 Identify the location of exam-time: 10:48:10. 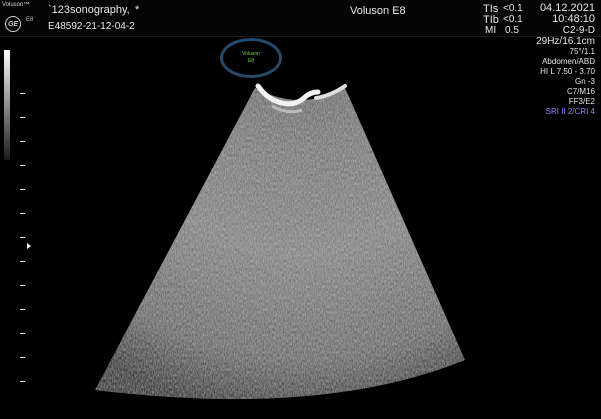
(573, 19).